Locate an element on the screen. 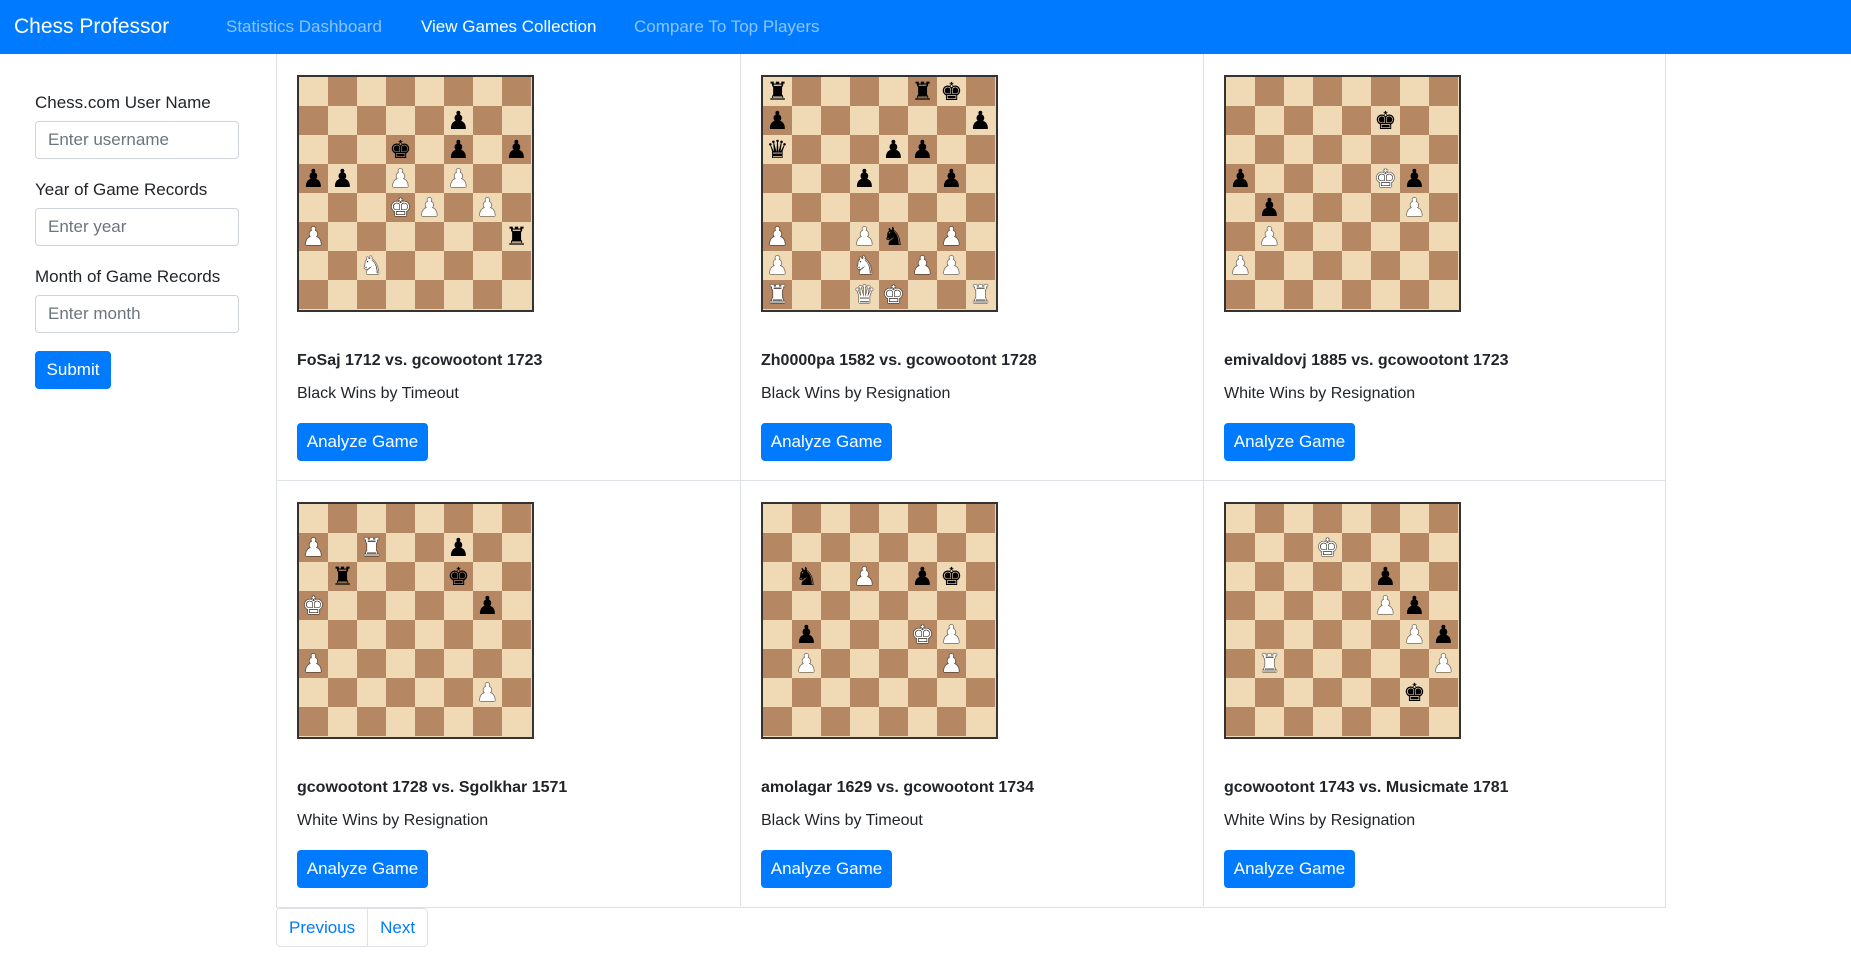  black-knight-icon: ♞ is located at coordinates (893, 236).